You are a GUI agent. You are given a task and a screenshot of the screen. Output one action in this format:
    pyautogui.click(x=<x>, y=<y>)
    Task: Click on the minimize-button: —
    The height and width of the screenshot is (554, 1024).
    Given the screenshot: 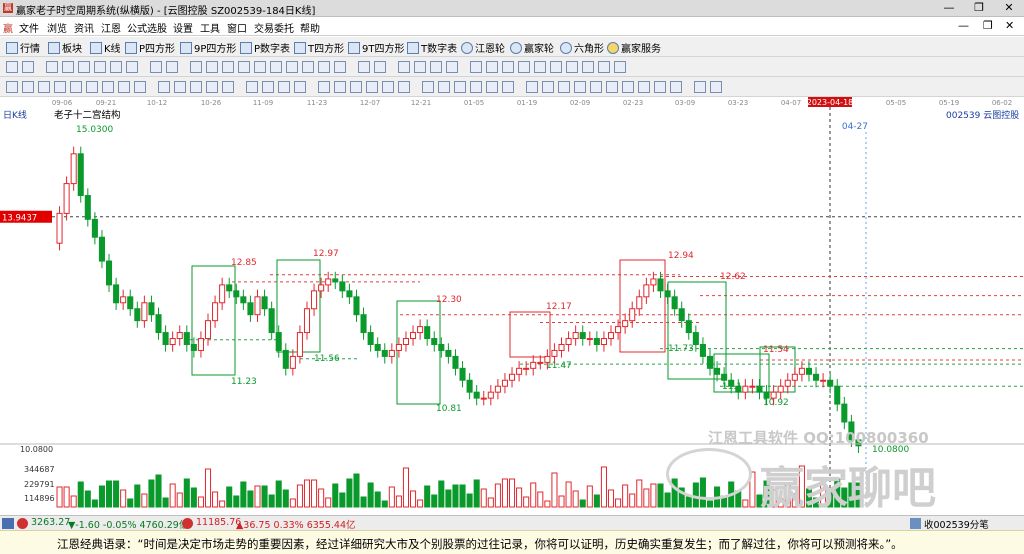 What is the action you would take?
    pyautogui.click(x=949, y=8)
    